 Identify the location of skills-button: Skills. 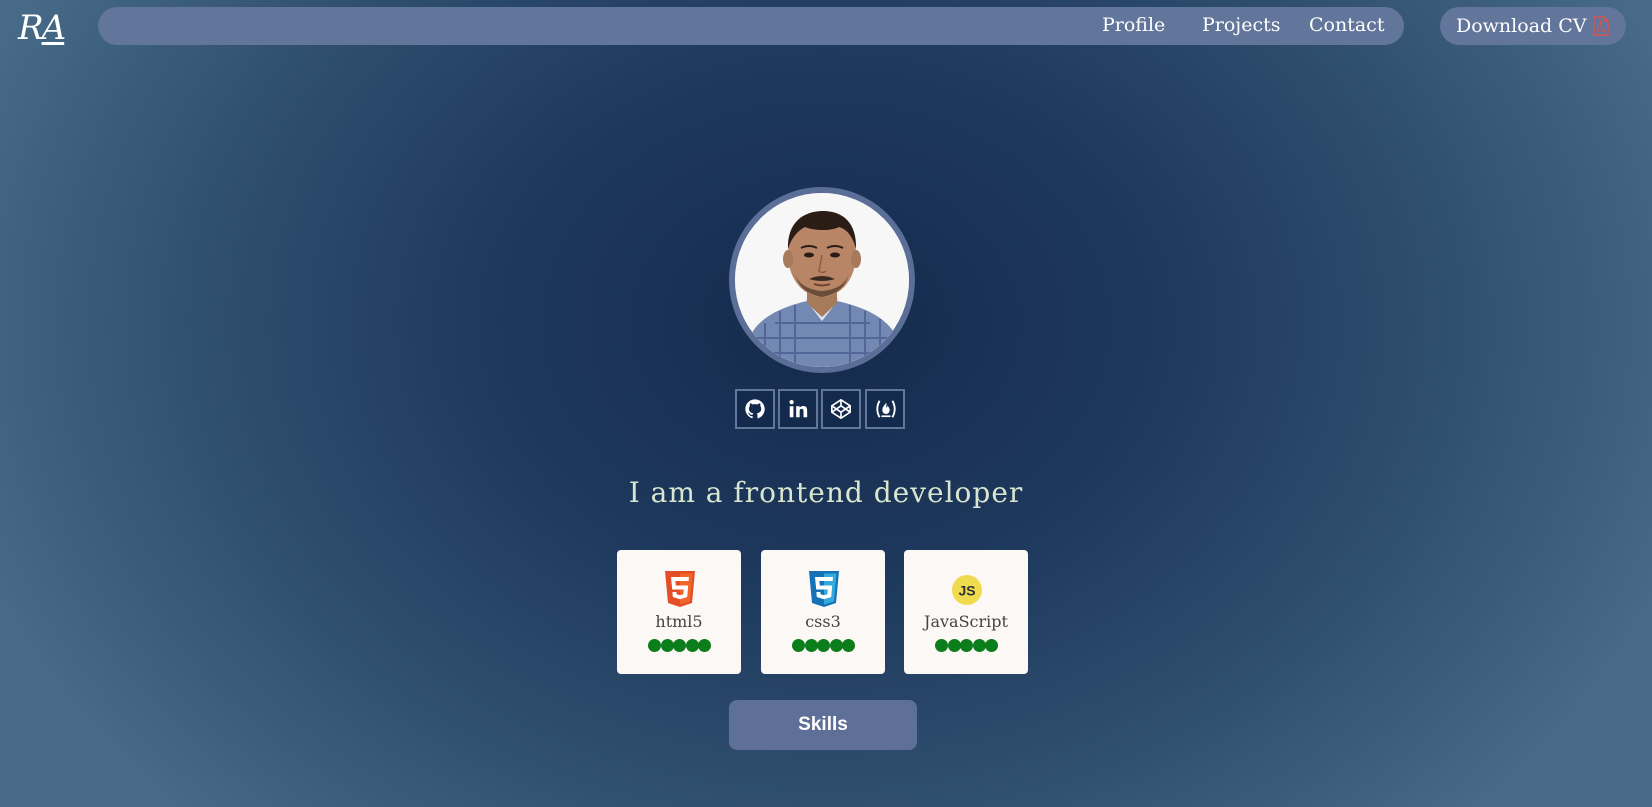
(823, 725).